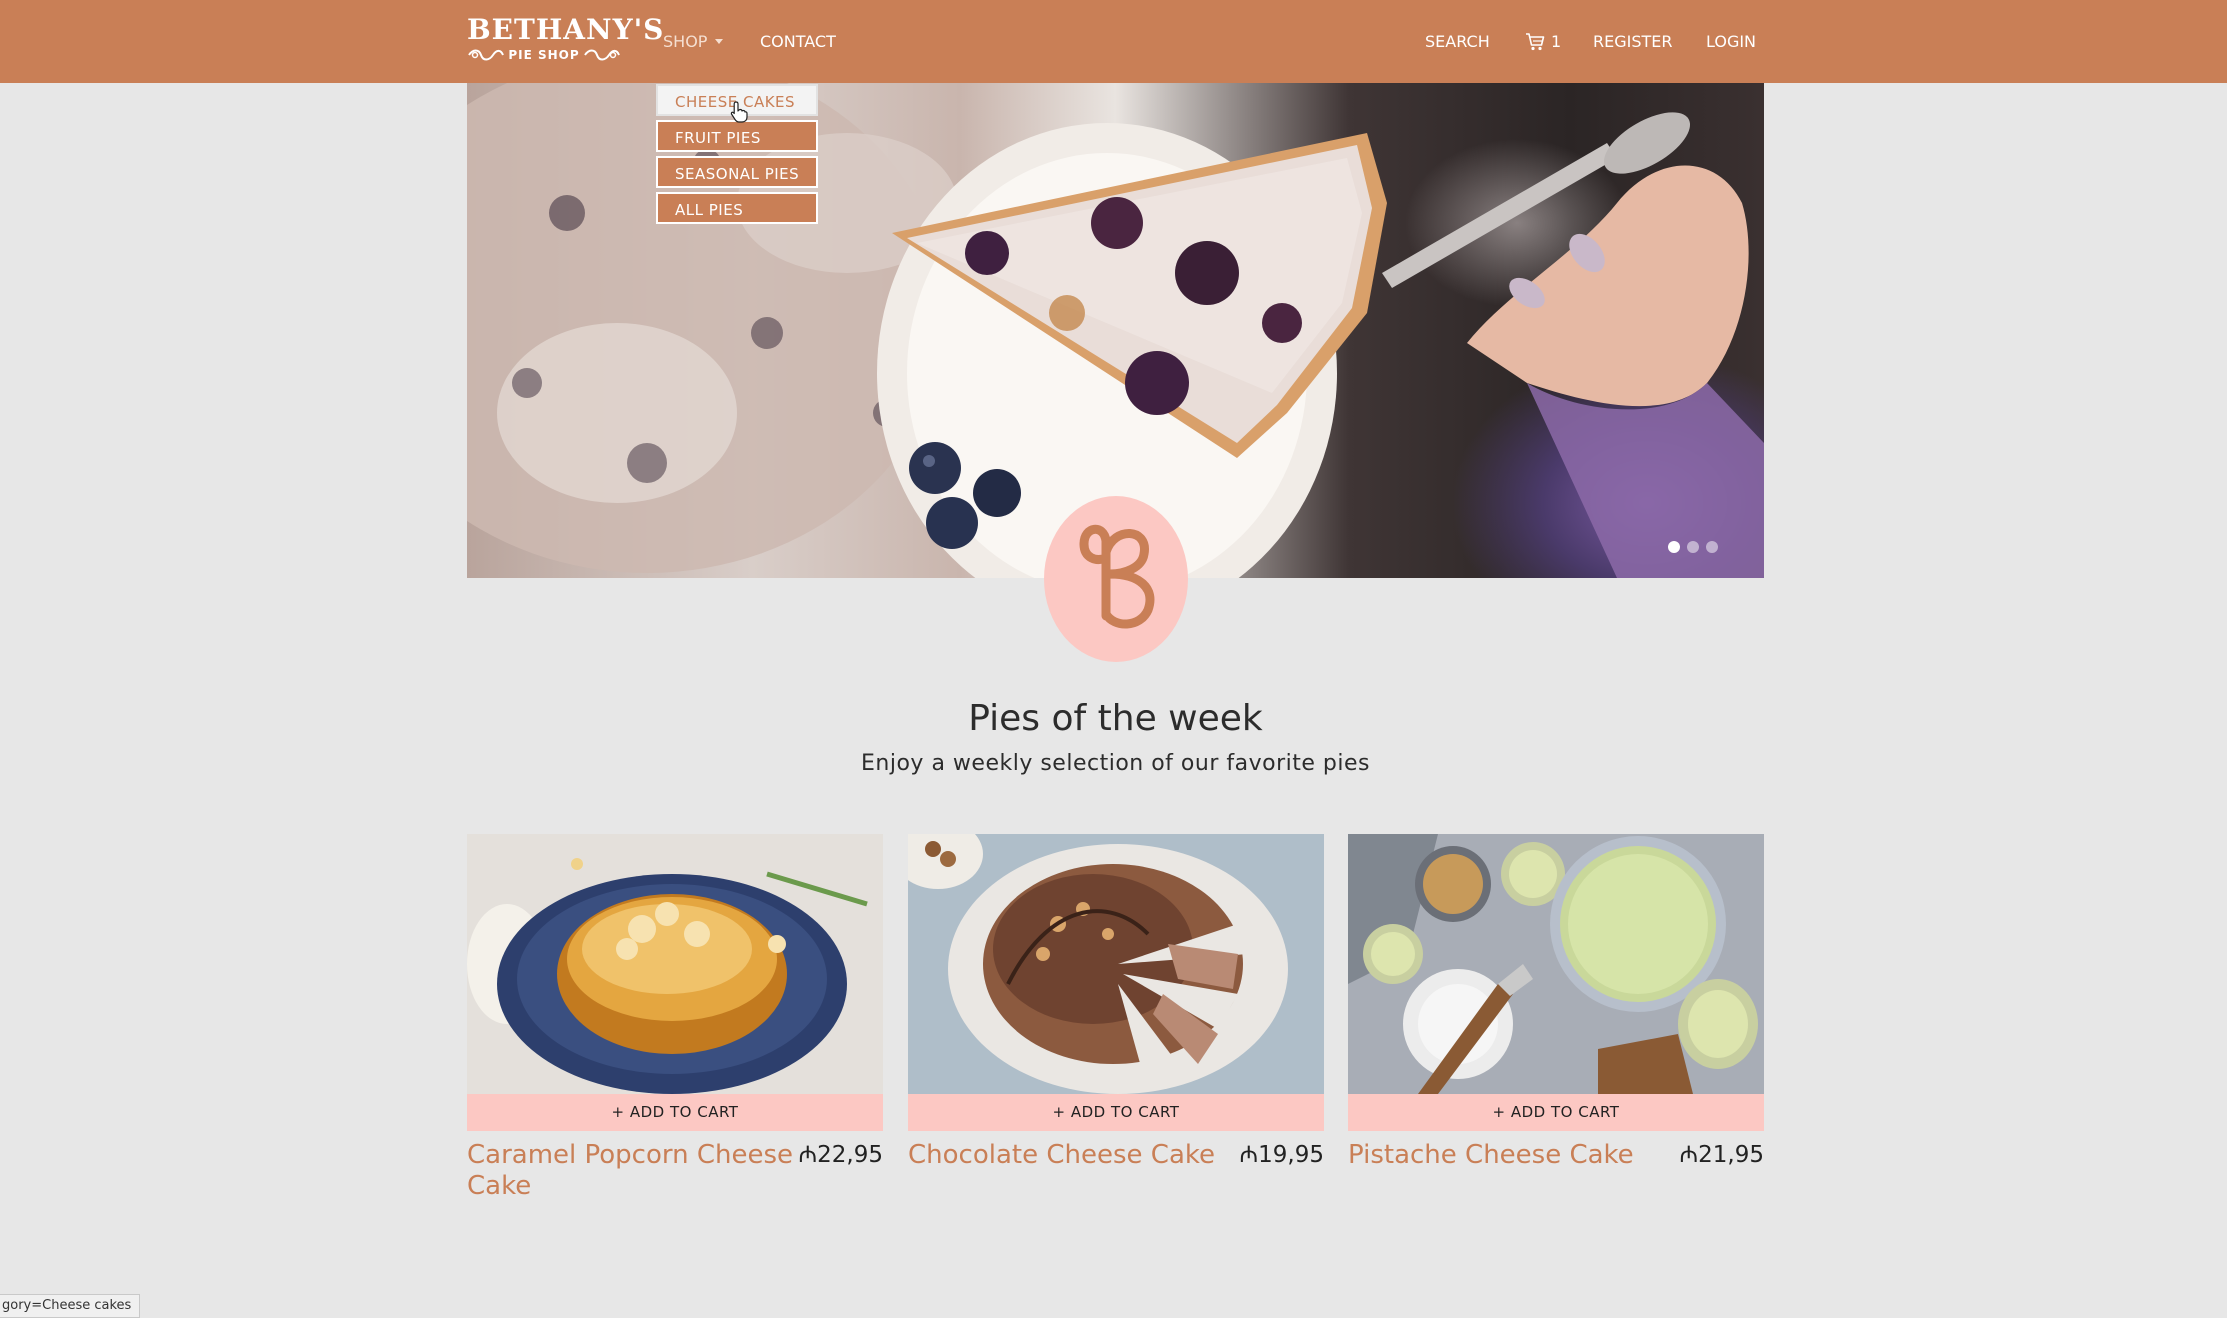  What do you see at coordinates (1731, 41) in the screenshot?
I see `nav-login-link: LOGIN` at bounding box center [1731, 41].